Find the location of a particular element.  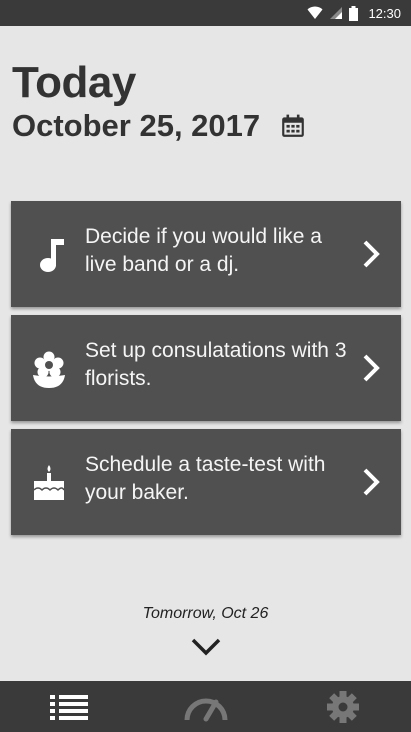

nav-tasks-button is located at coordinates (68, 706).